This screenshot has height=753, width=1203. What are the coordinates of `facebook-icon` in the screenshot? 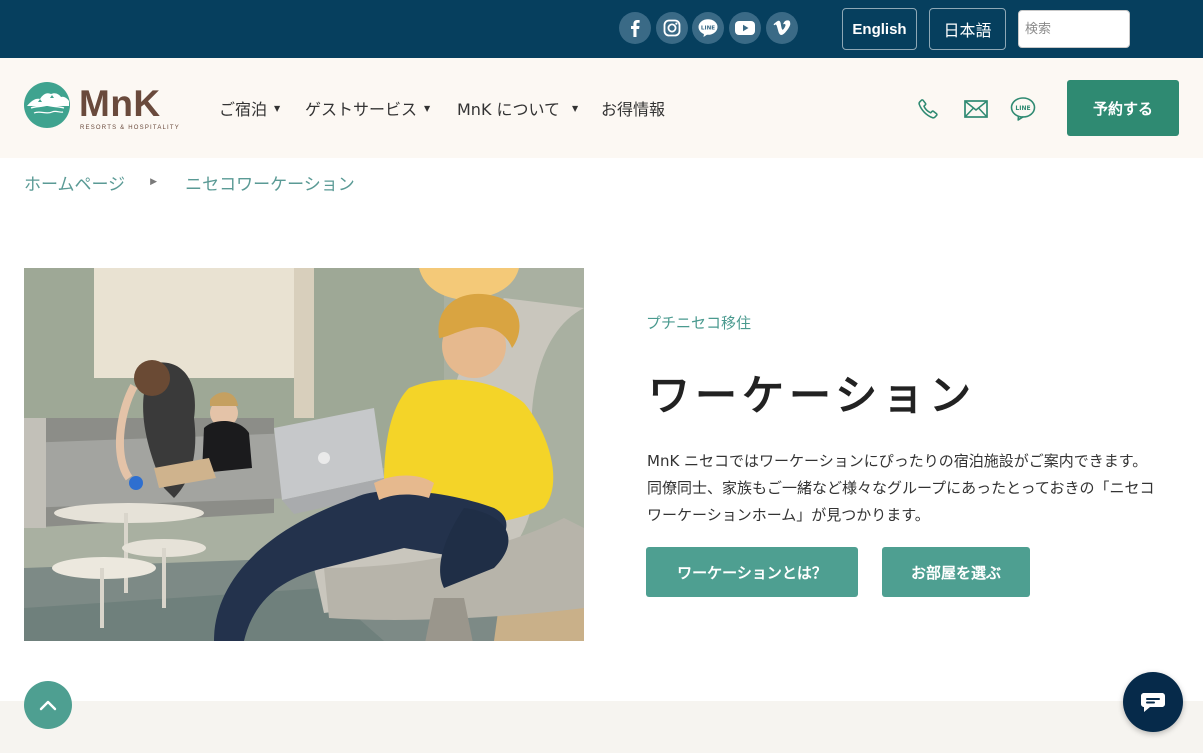 It's located at (635, 28).